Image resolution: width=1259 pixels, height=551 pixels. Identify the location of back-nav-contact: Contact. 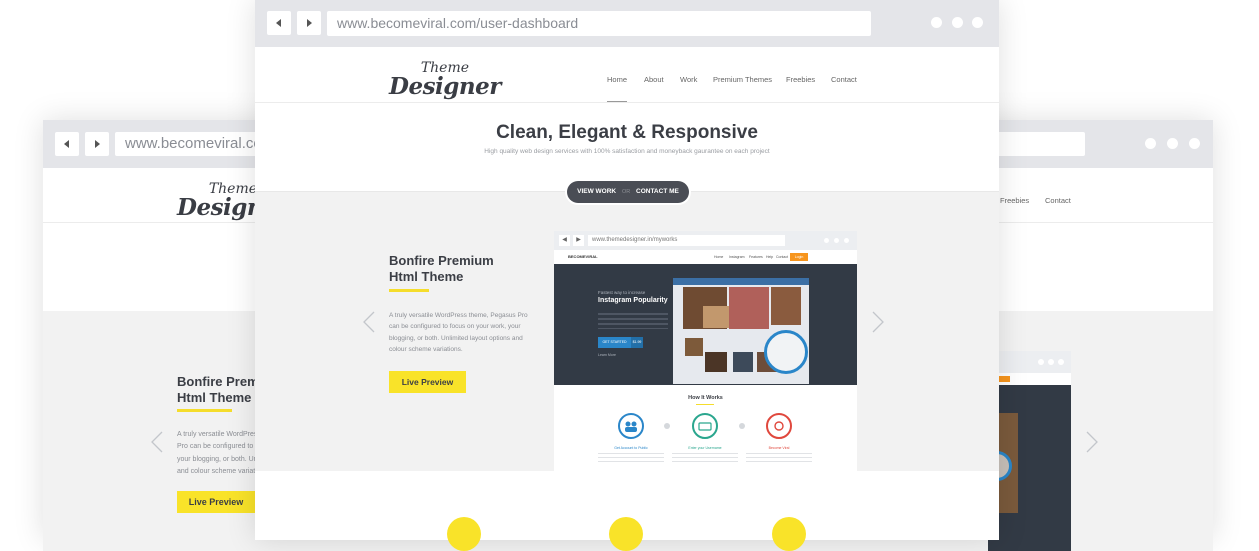
(1058, 200).